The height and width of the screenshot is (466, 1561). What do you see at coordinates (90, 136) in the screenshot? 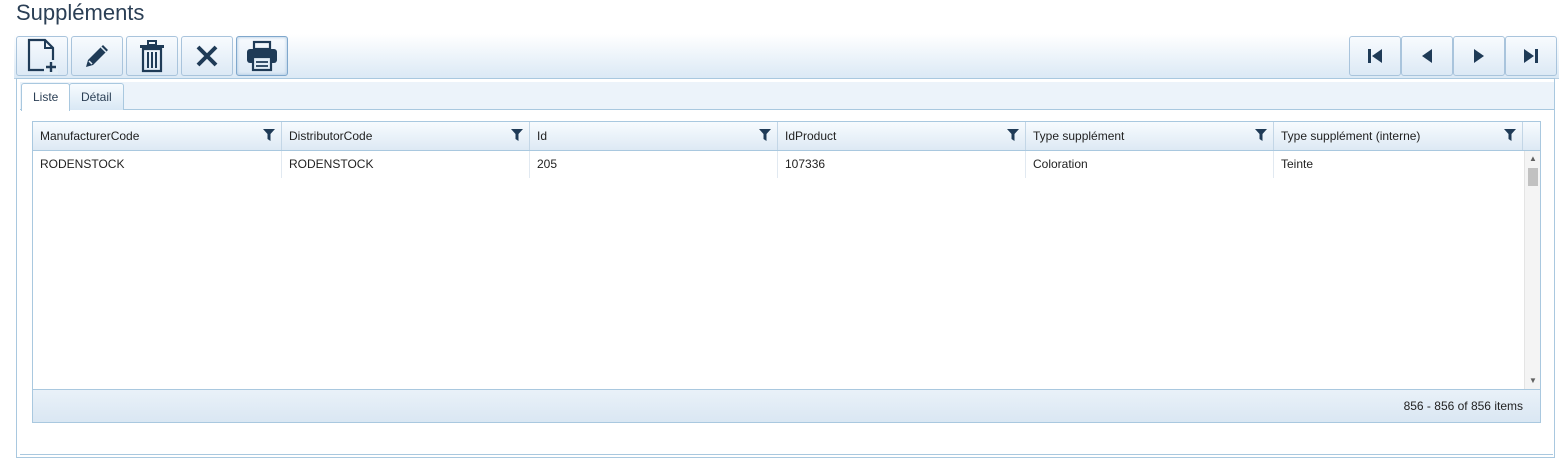
I see `column-header-label: ManufacturerCode` at bounding box center [90, 136].